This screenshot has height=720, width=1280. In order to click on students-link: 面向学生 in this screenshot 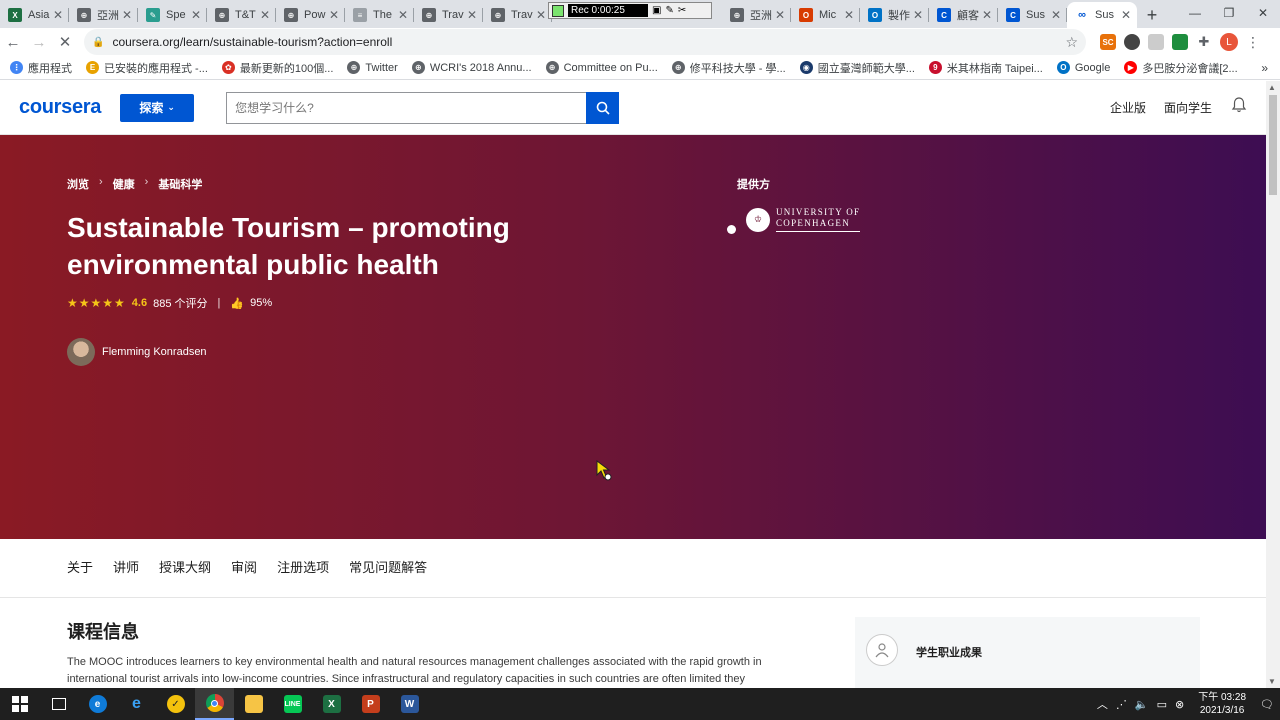, I will do `click(1188, 107)`.